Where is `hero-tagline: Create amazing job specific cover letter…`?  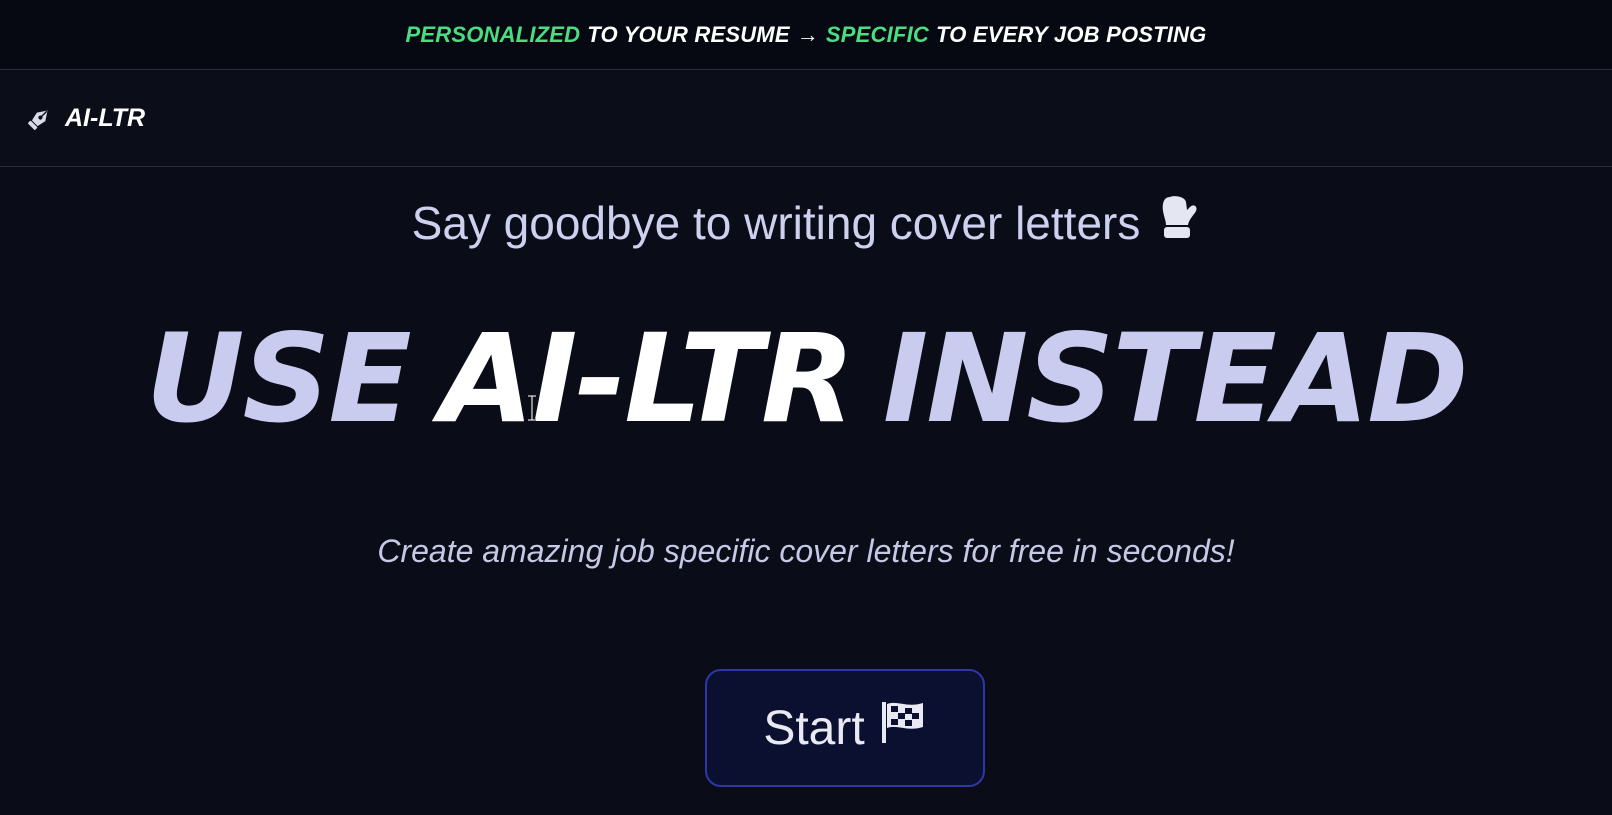 hero-tagline: Create amazing job specific cover letter… is located at coordinates (806, 551).